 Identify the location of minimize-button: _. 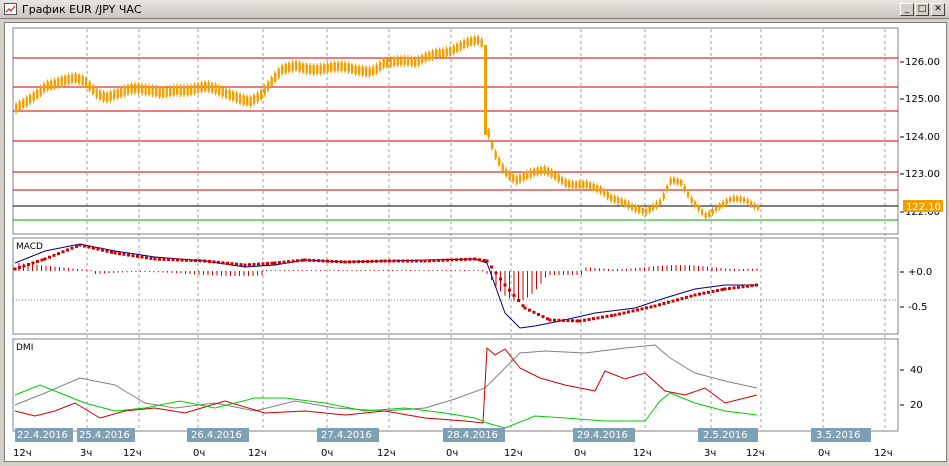
(907, 9).